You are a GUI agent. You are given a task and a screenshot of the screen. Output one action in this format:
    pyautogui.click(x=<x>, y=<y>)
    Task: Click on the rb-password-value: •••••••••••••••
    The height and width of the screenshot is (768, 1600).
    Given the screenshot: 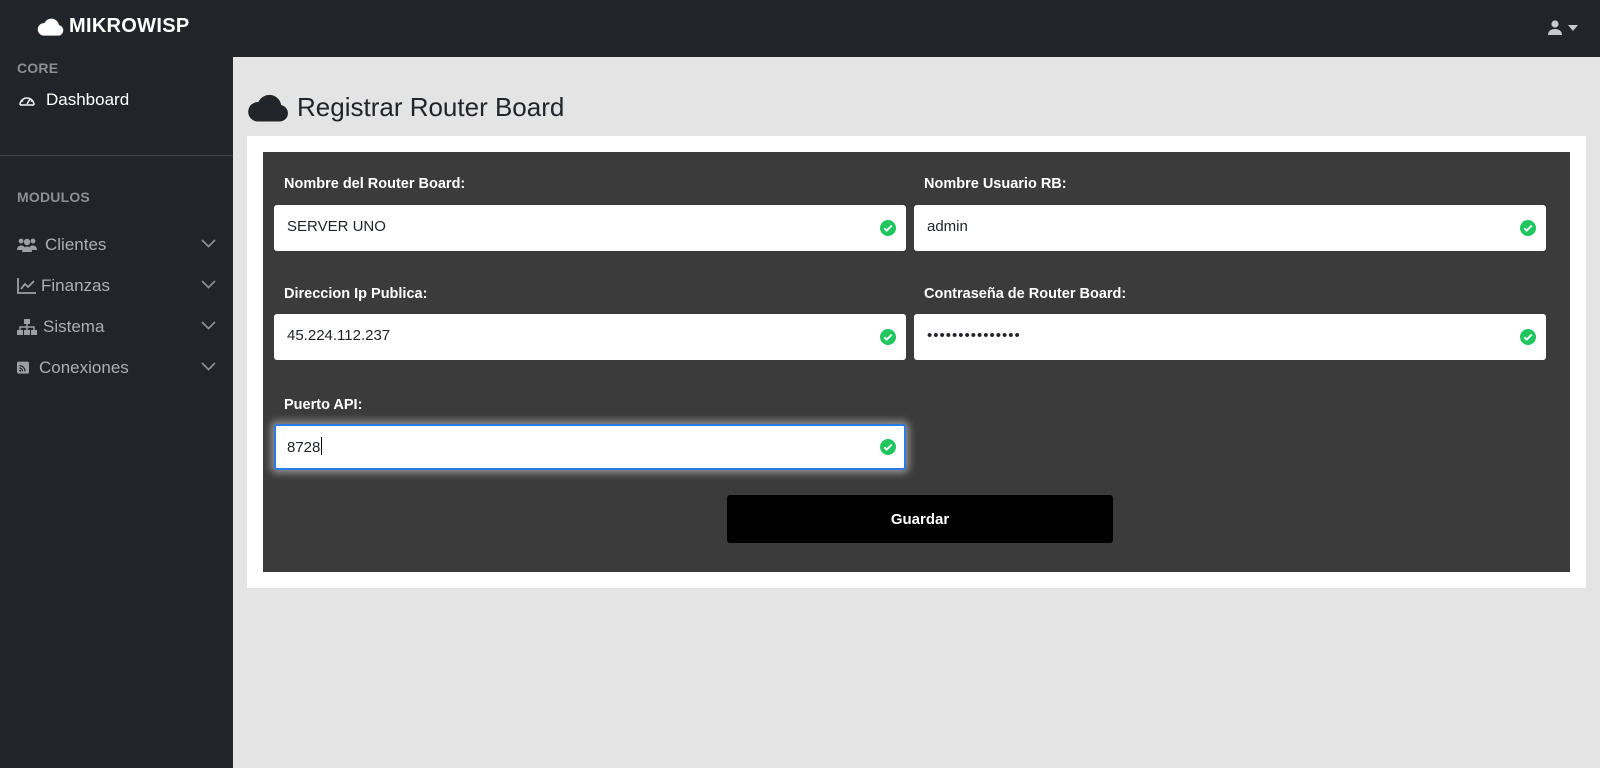 What is the action you would take?
    pyautogui.click(x=974, y=335)
    